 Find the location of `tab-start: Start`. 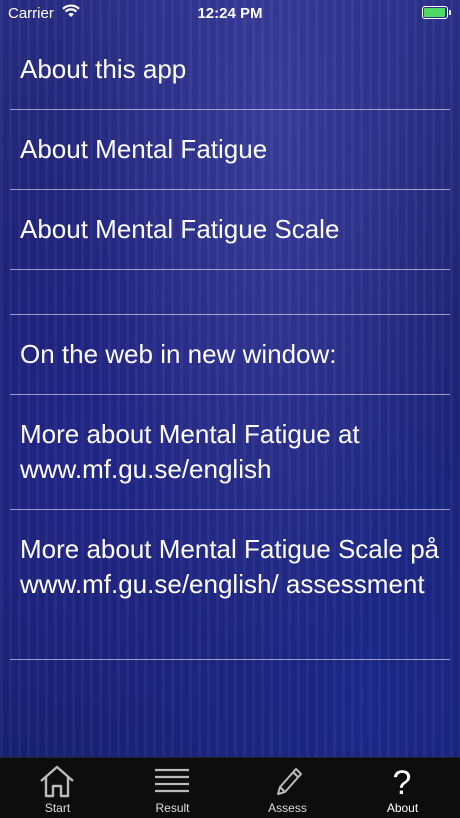

tab-start: Start is located at coordinates (57, 788).